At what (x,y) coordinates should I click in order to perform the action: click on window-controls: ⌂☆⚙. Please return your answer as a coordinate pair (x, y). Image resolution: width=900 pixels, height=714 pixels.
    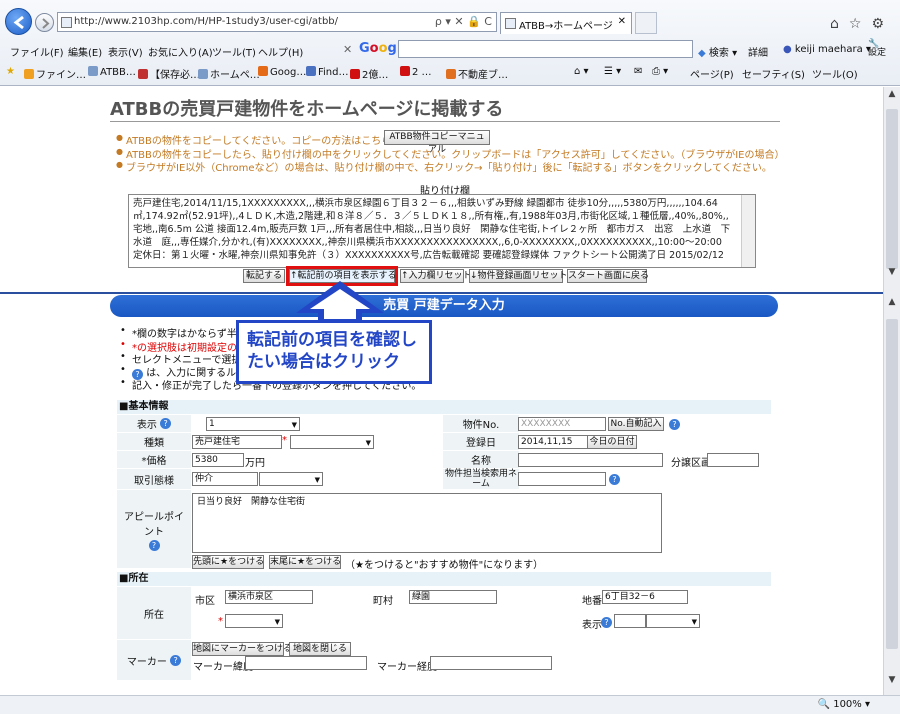
    Looking at the image, I should click on (862, 24).